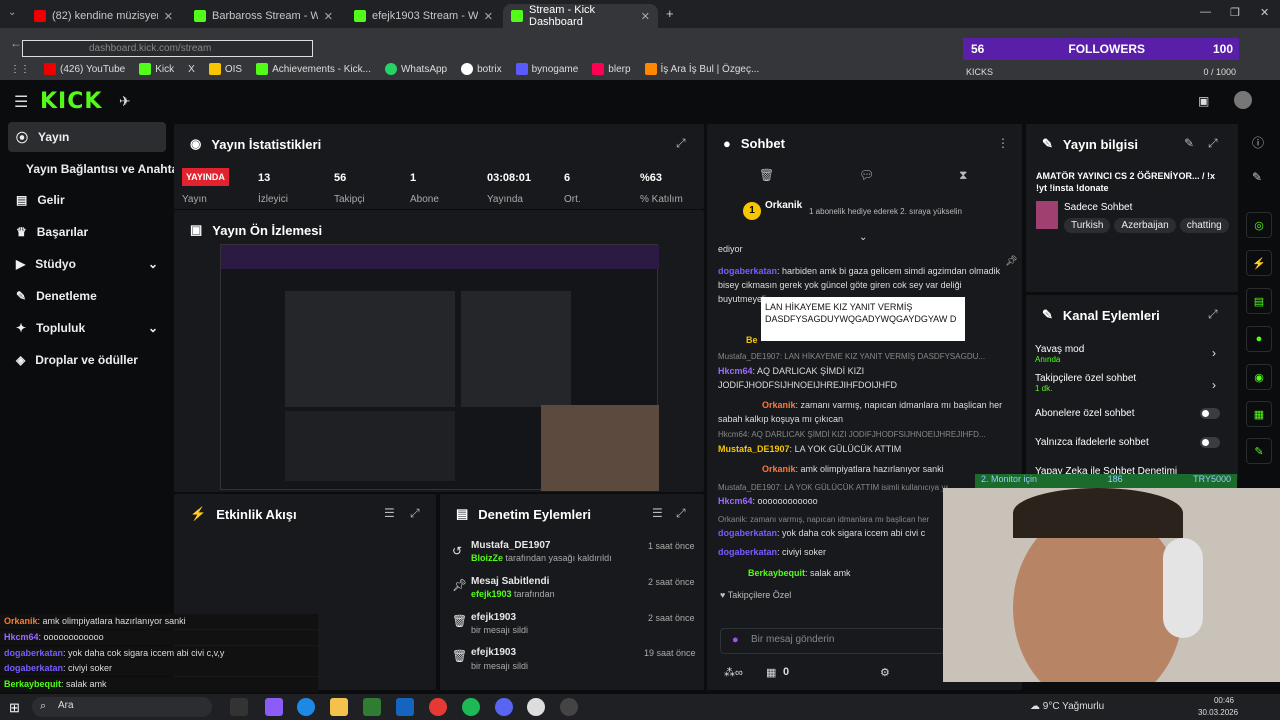  Describe the element at coordinates (87, 360) in the screenshot. I see `sidebar-item-droplar: ◈ Droplar ve ödüller` at that location.